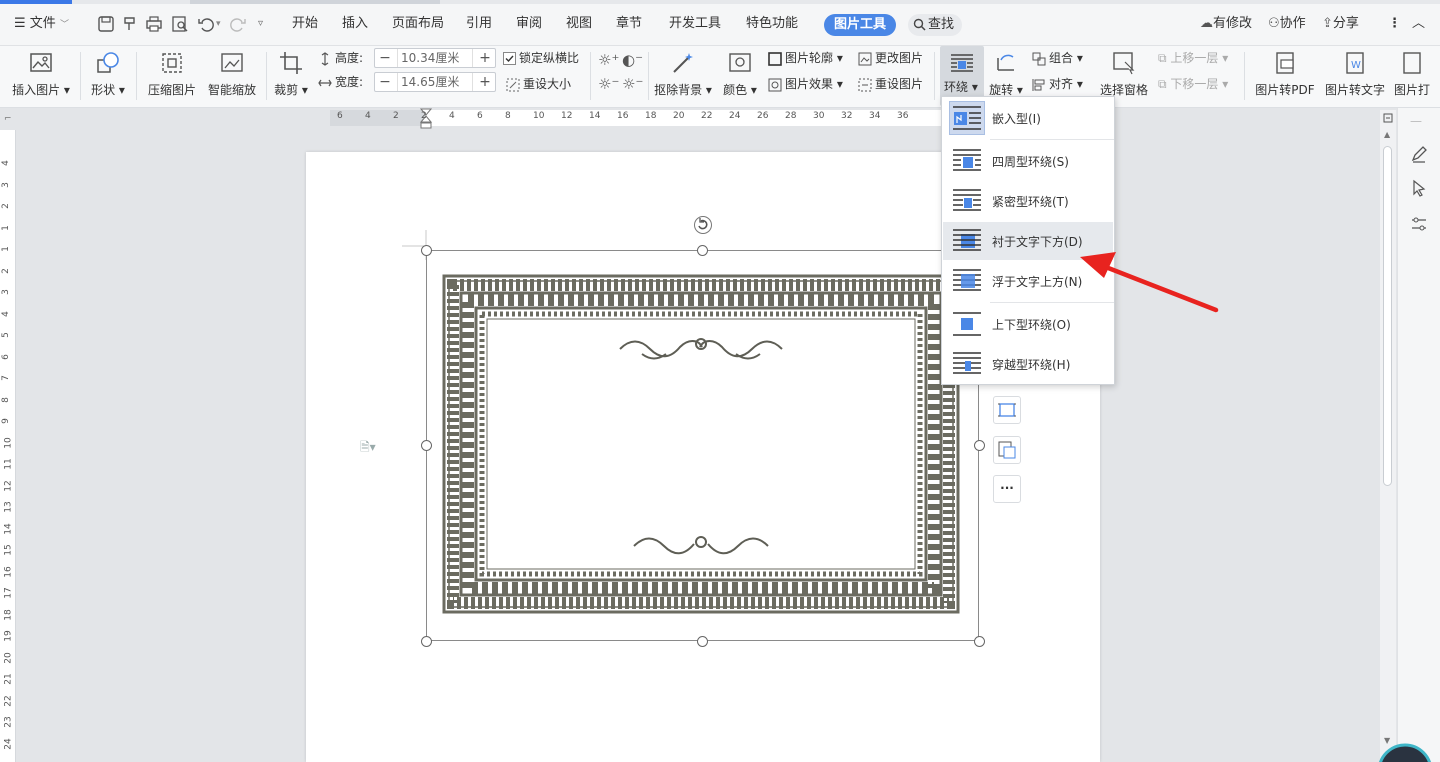 This screenshot has height=762, width=1440. I want to click on more-menu-icon: ⋮, so click(1394, 24).